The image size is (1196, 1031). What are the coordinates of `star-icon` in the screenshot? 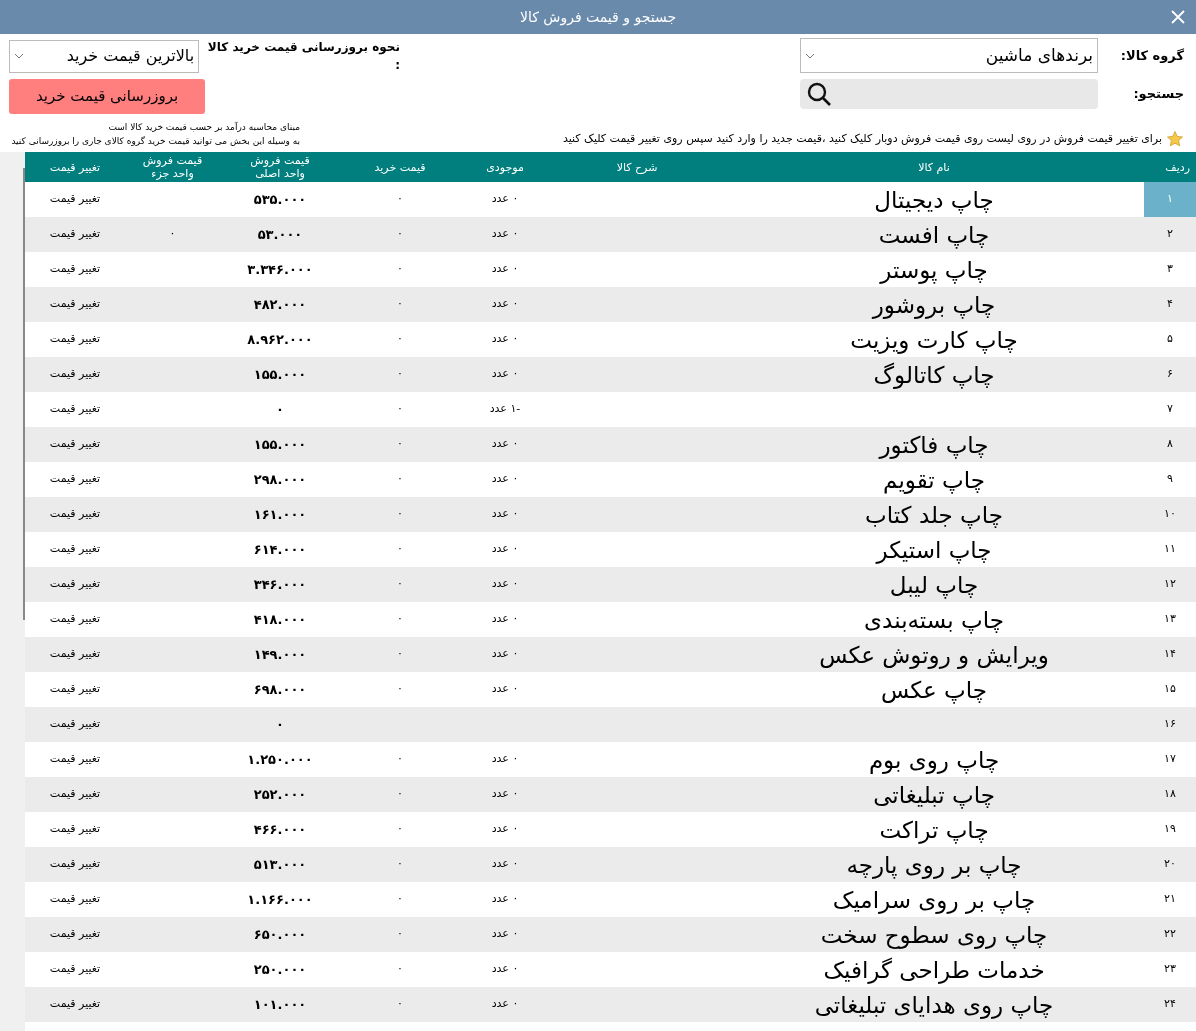 It's located at (1175, 139).